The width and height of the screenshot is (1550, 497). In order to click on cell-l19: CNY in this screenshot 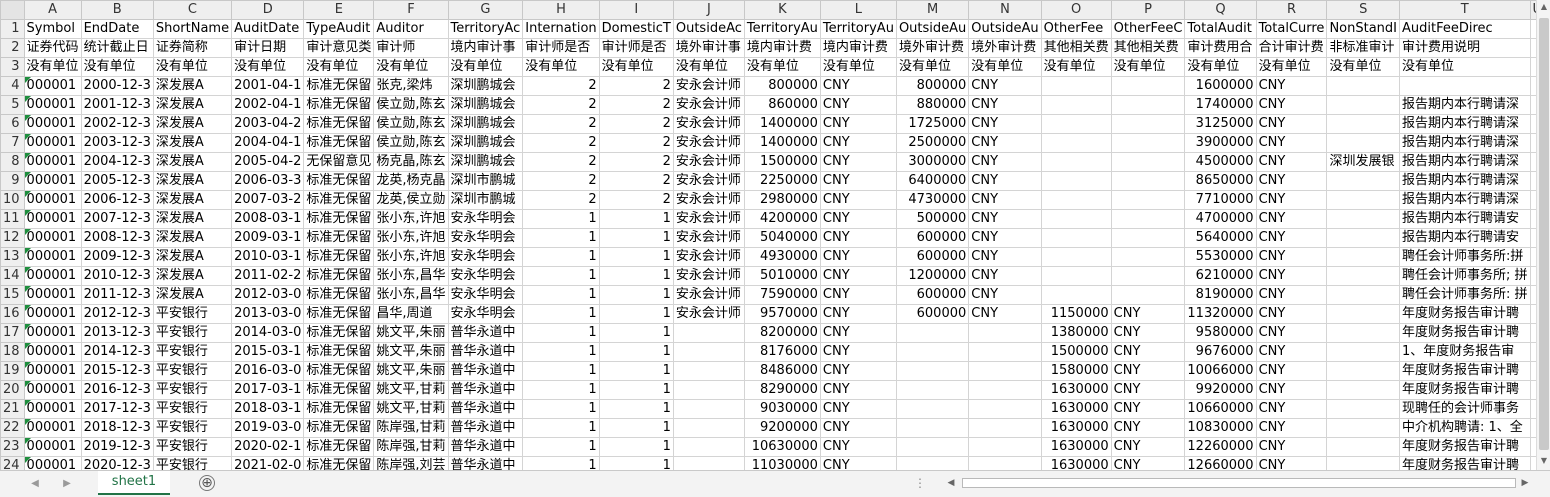, I will do `click(858, 371)`.